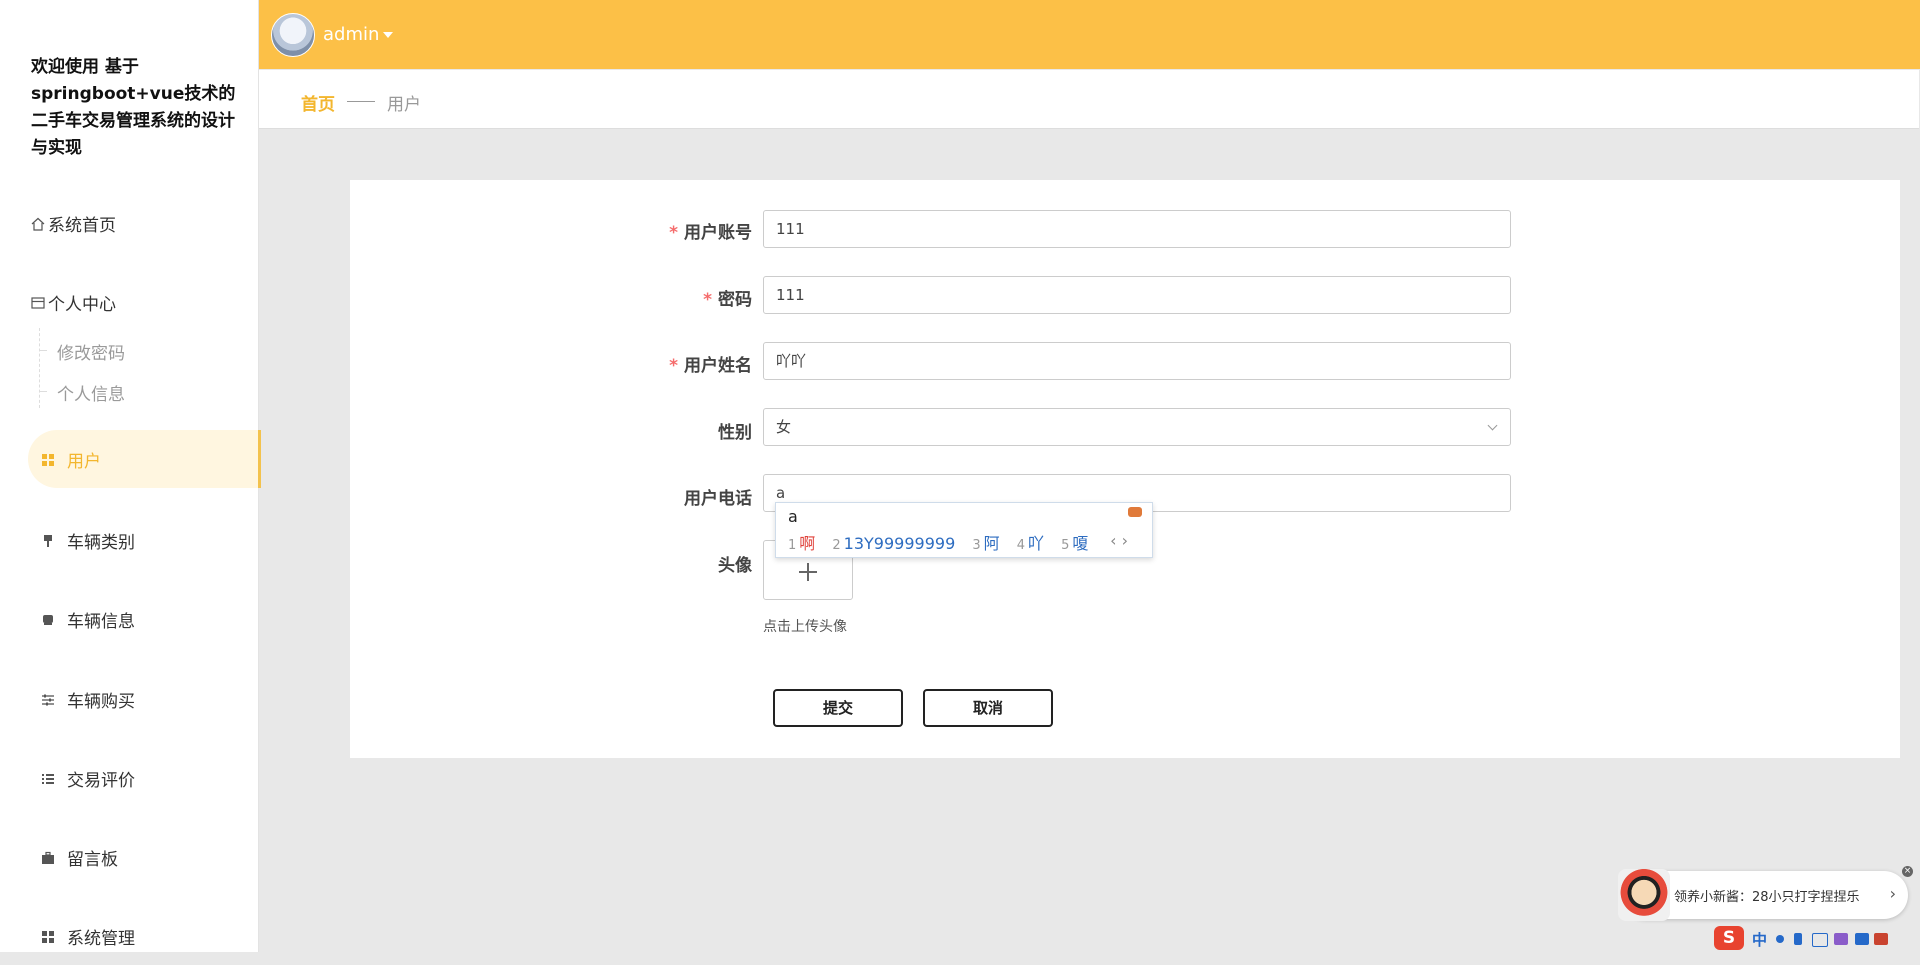  Describe the element at coordinates (101, 621) in the screenshot. I see `sidebar-item-label: 车辆信息` at that location.